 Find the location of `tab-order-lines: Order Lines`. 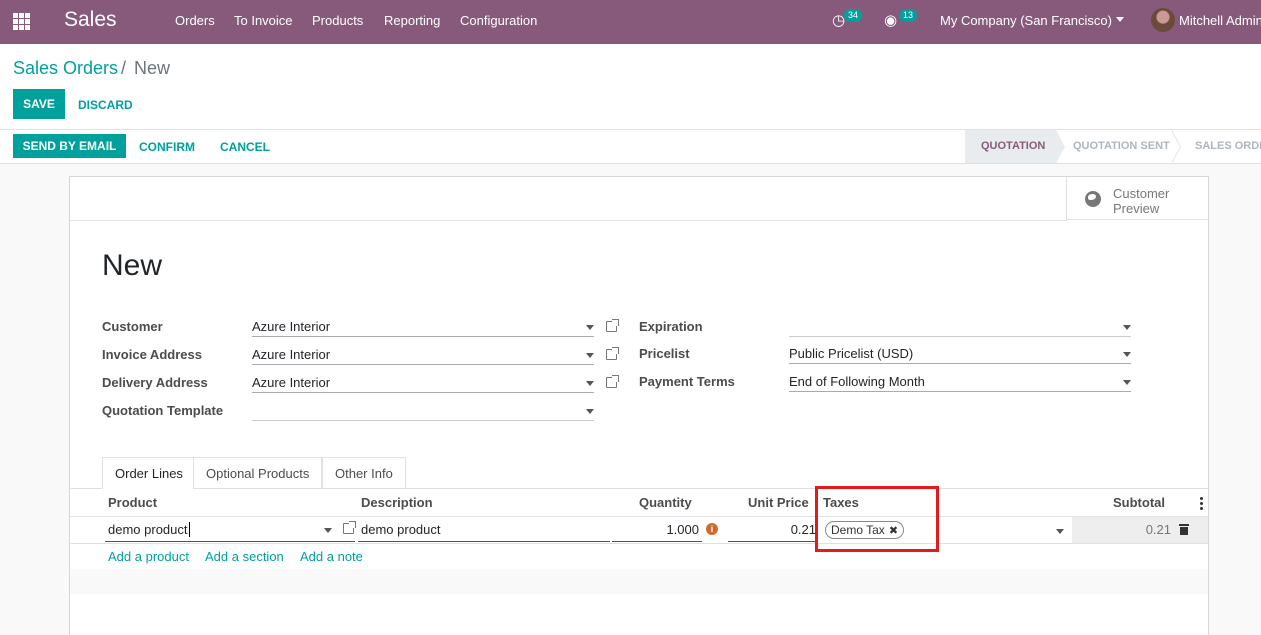

tab-order-lines: Order Lines is located at coordinates (149, 473).